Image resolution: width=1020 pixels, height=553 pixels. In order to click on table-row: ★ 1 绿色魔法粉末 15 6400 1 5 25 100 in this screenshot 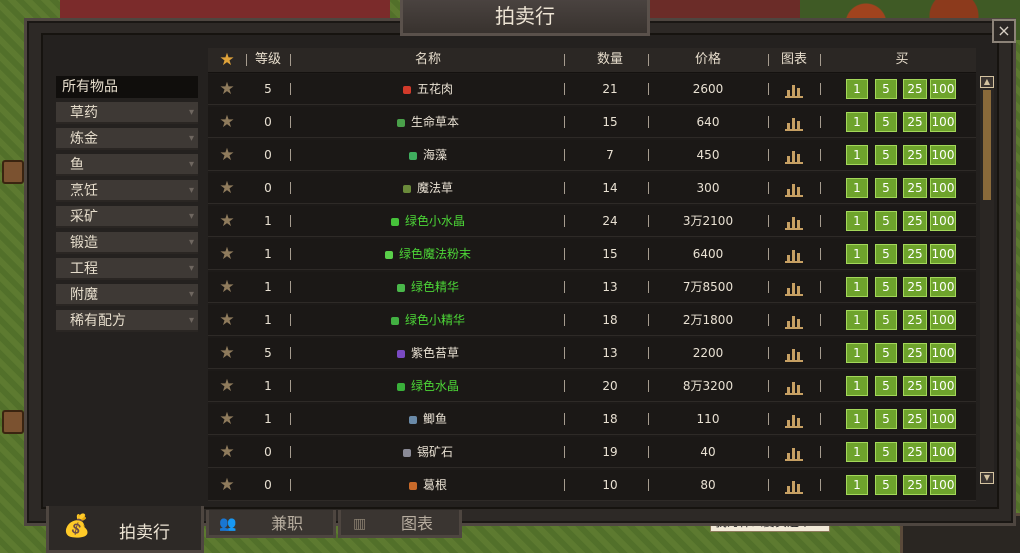, I will do `click(592, 254)`.